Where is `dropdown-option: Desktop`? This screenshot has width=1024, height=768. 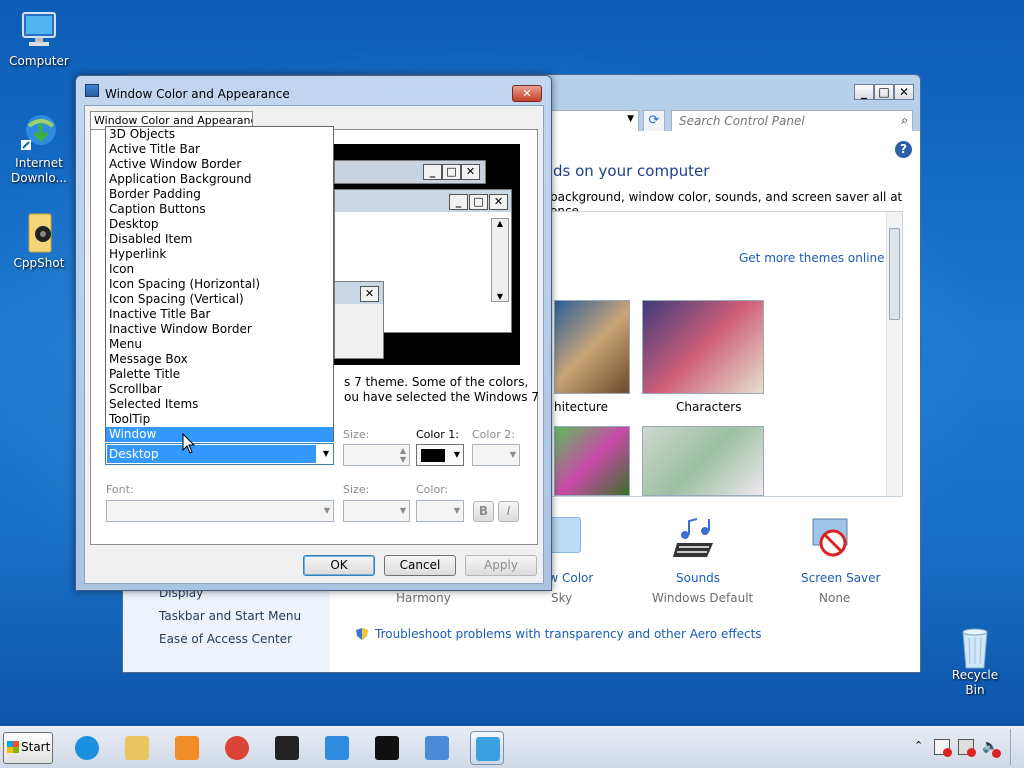
dropdown-option: Desktop is located at coordinates (219, 224).